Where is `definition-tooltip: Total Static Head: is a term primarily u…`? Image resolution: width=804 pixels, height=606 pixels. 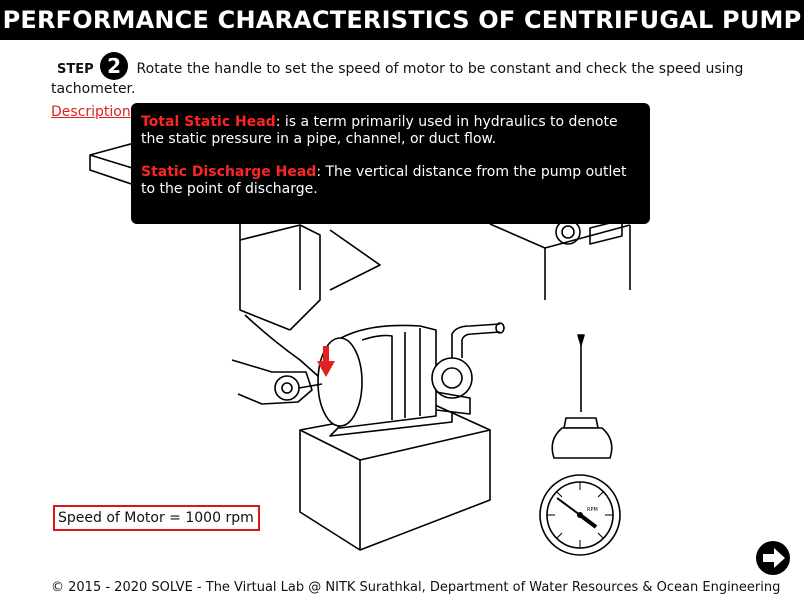 definition-tooltip: Total Static Head: is a term primarily u… is located at coordinates (390, 163).